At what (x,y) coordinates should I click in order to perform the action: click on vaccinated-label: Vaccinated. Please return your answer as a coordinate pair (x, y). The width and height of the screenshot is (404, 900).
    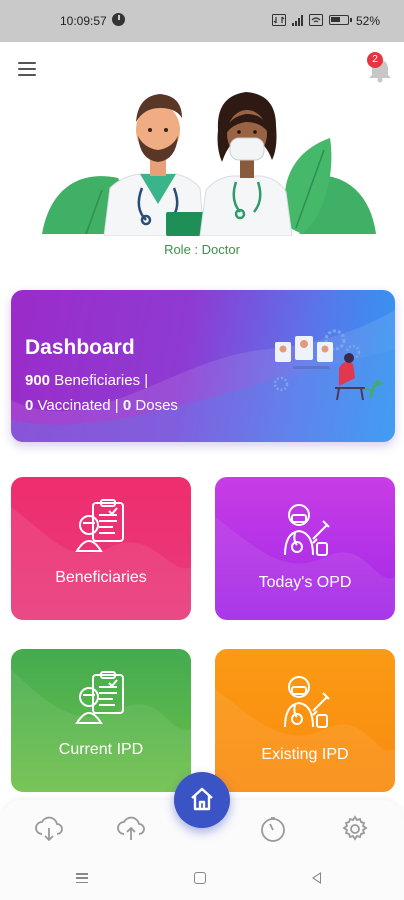
    Looking at the image, I should click on (74, 405).